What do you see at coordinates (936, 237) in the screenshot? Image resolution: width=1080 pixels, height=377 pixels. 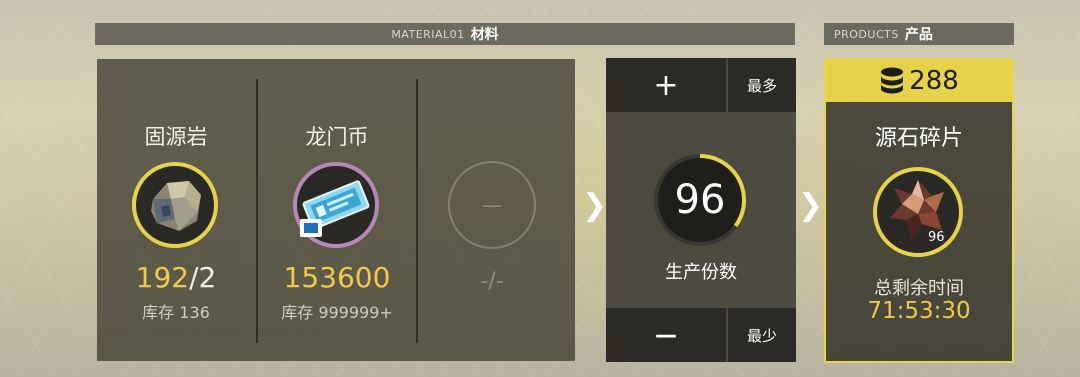 I see `product-badge: 96` at bounding box center [936, 237].